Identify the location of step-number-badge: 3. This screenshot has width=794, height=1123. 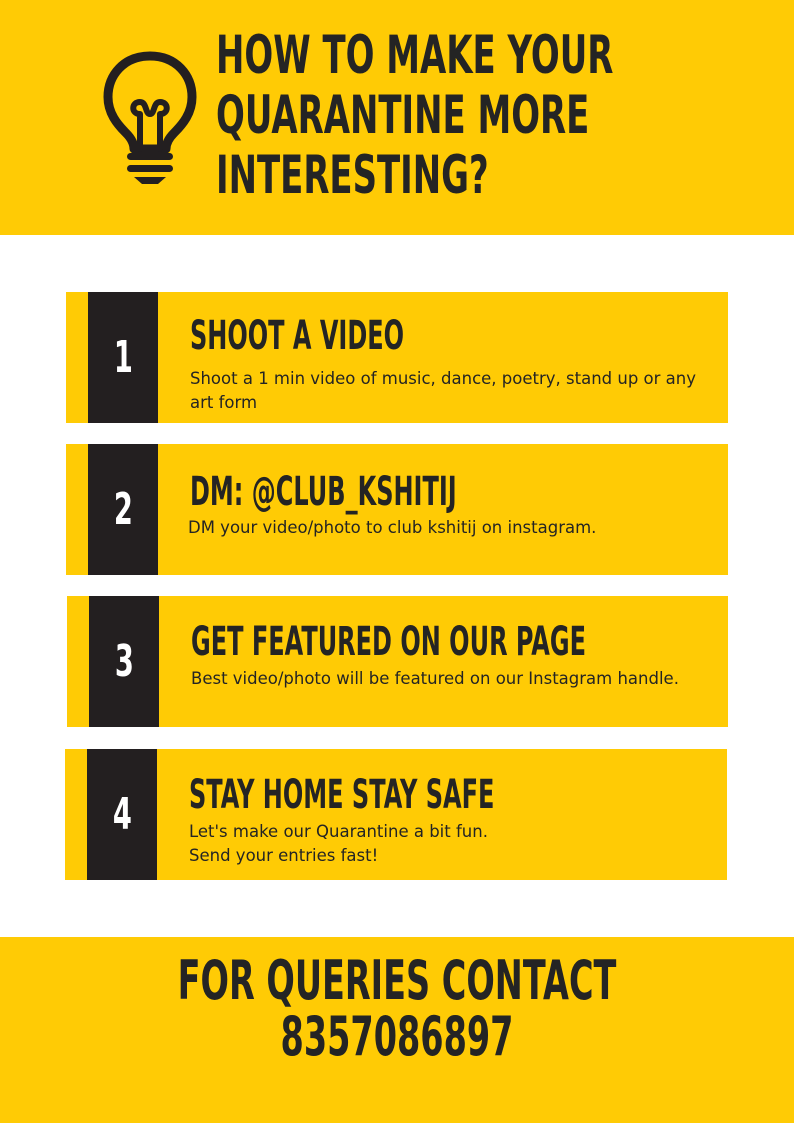
(124, 661).